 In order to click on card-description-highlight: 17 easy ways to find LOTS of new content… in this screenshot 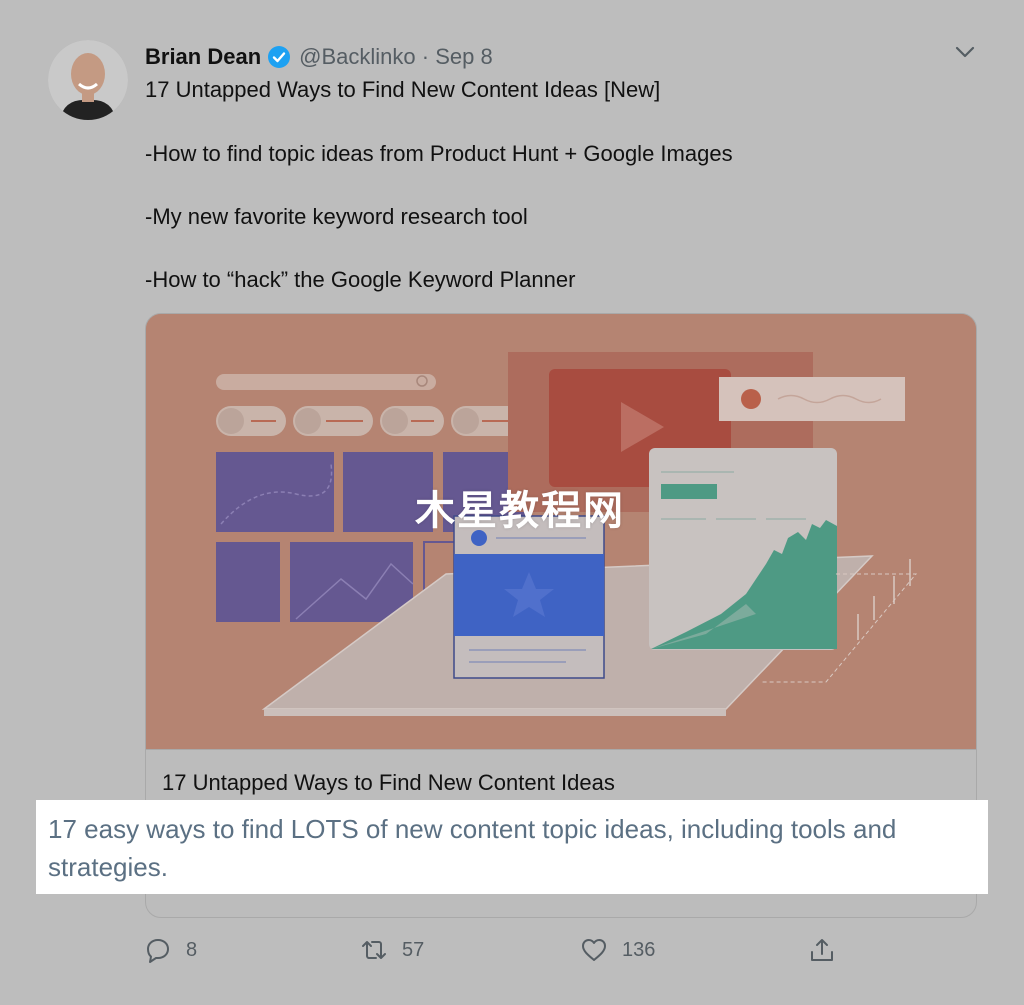, I will do `click(512, 847)`.